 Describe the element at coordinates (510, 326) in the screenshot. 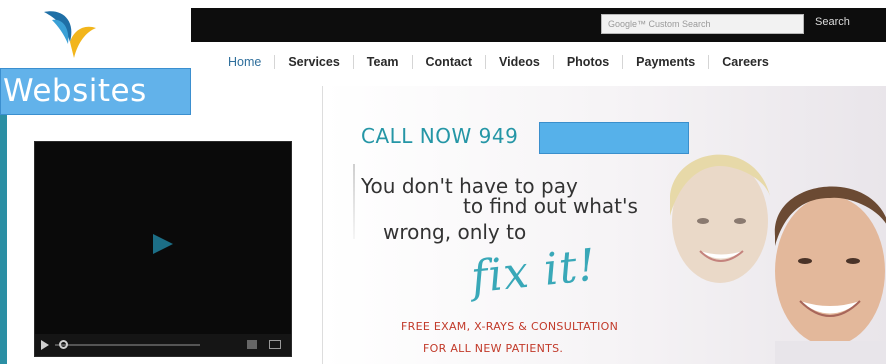

I see `offer-line-1: FREE EXAM, X-RAYS & CONSULTATION` at that location.